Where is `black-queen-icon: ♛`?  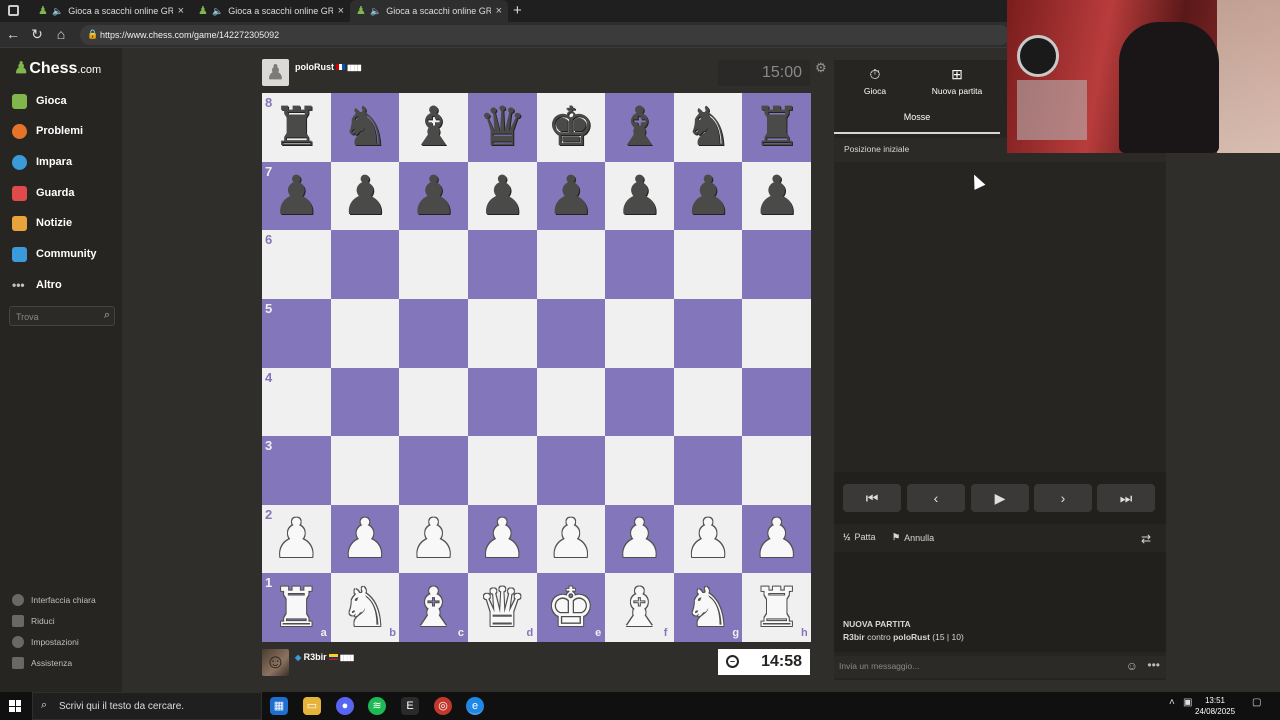 black-queen-icon: ♛ is located at coordinates (502, 127).